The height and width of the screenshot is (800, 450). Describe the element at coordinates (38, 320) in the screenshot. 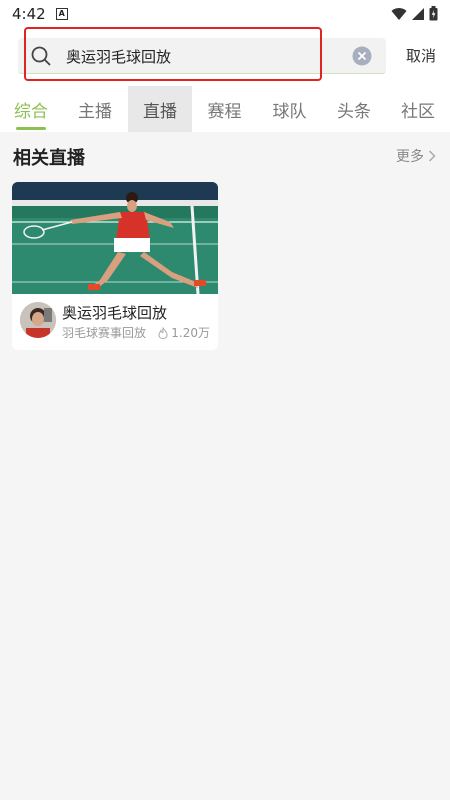

I see `avatar` at that location.